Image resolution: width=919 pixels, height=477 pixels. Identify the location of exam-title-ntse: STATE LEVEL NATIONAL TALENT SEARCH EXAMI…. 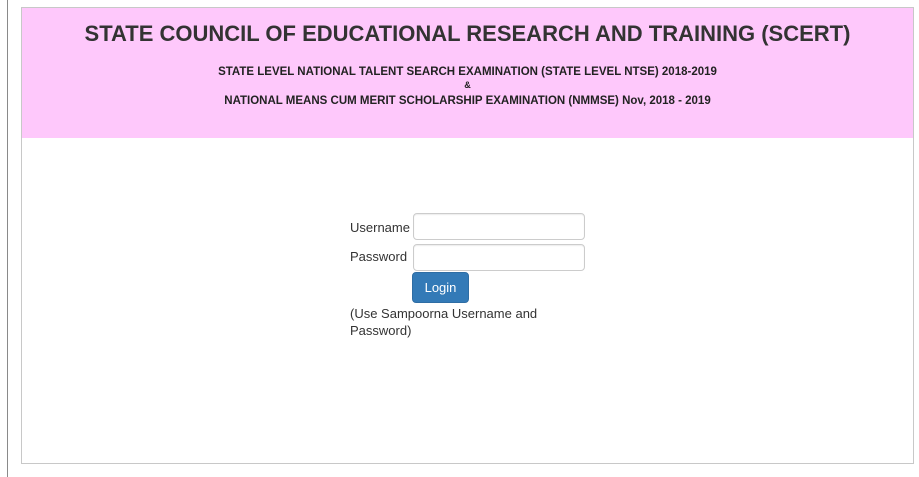
(467, 72).